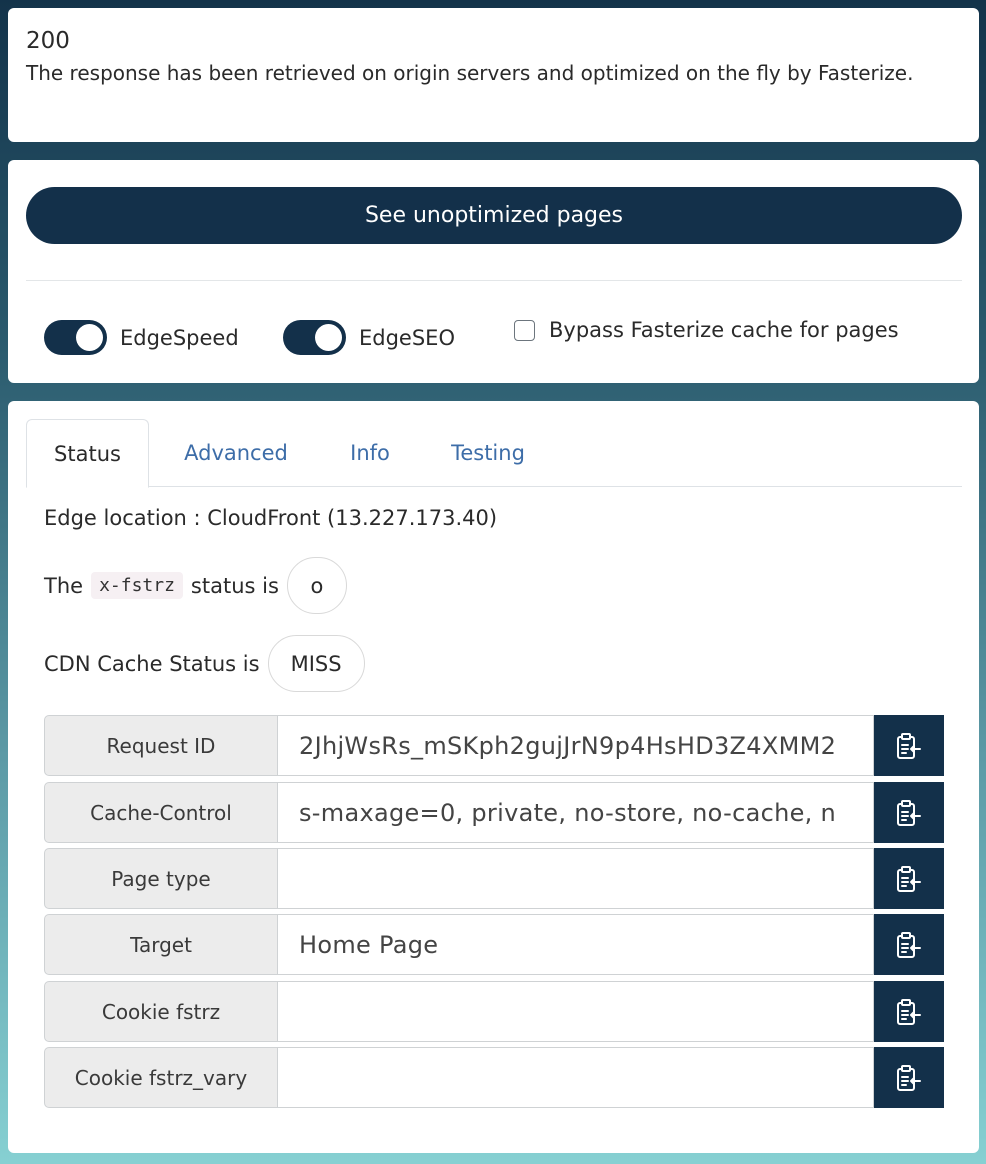  I want to click on status-code: 200, so click(48, 41).